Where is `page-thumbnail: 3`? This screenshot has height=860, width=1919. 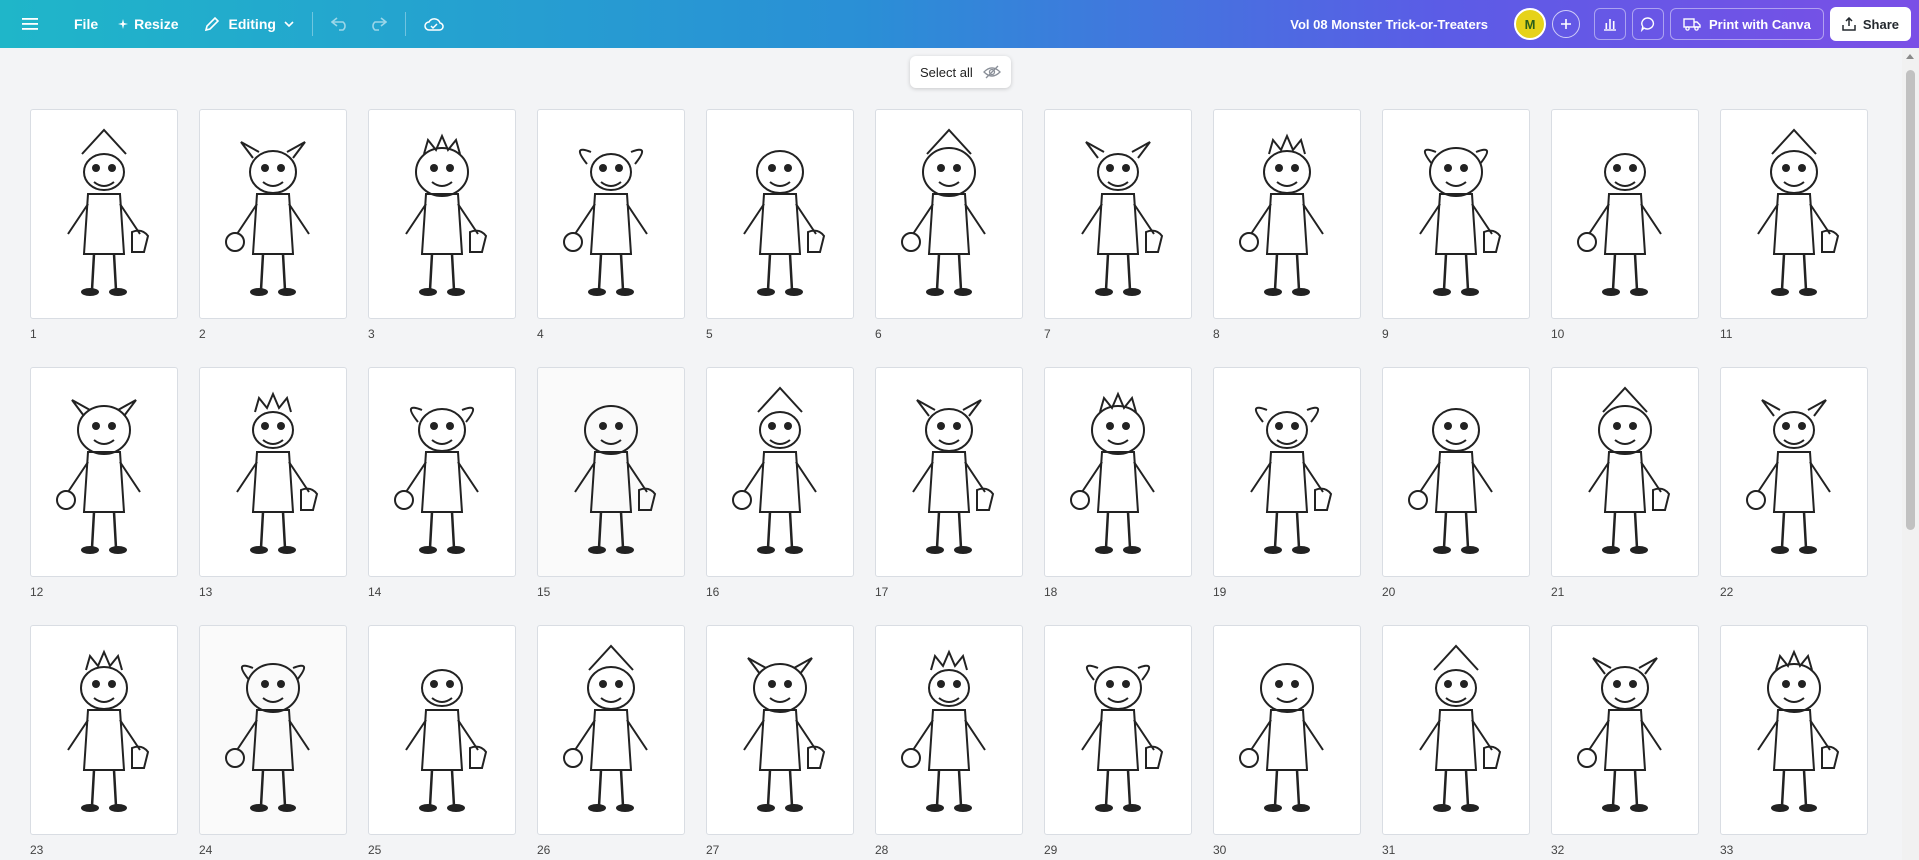 page-thumbnail: 3 is located at coordinates (442, 225).